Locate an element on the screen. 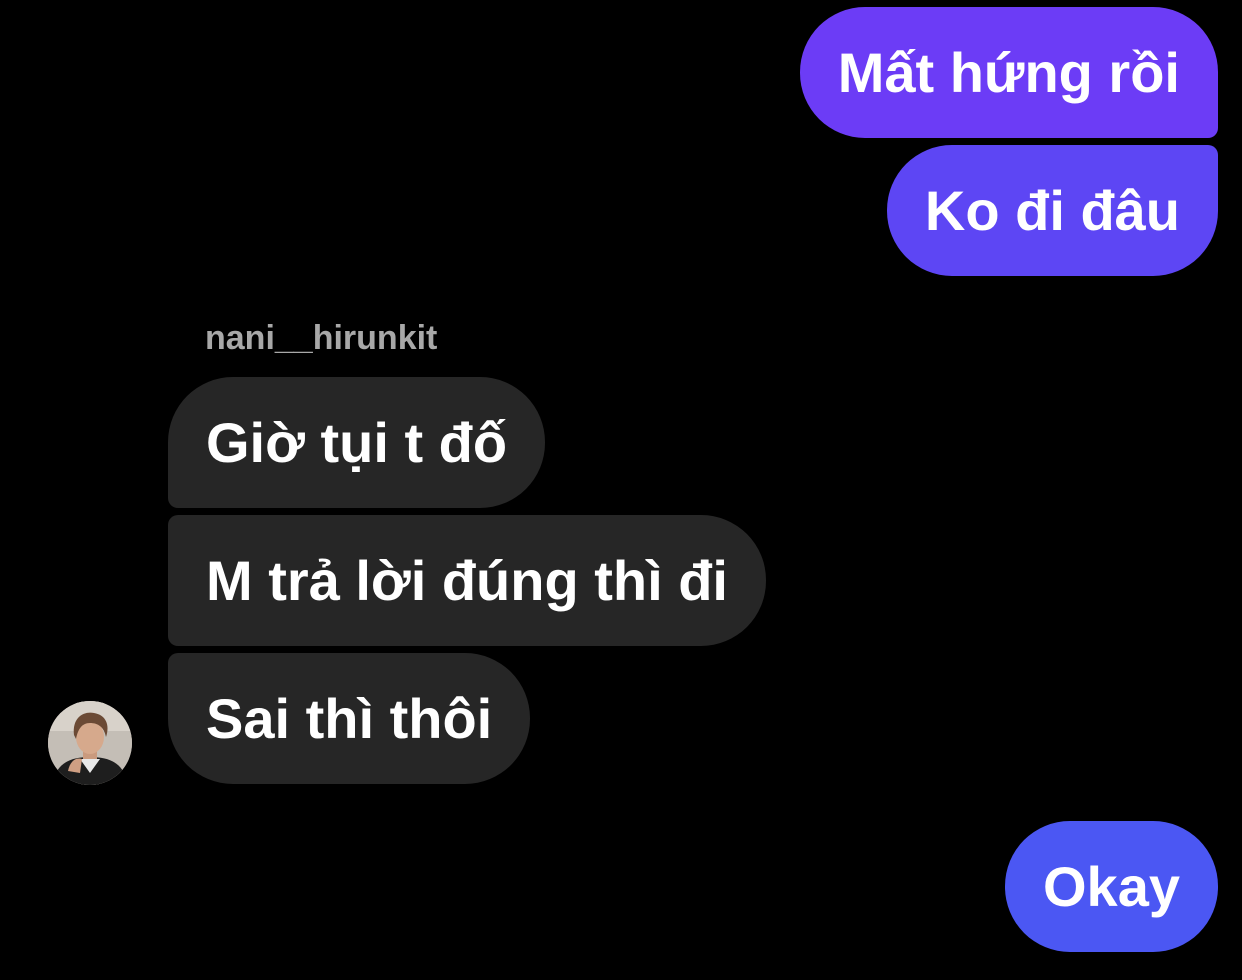 This screenshot has height=980, width=1242. incoming-message-bubble: Giờ tụi t đố is located at coordinates (357, 442).